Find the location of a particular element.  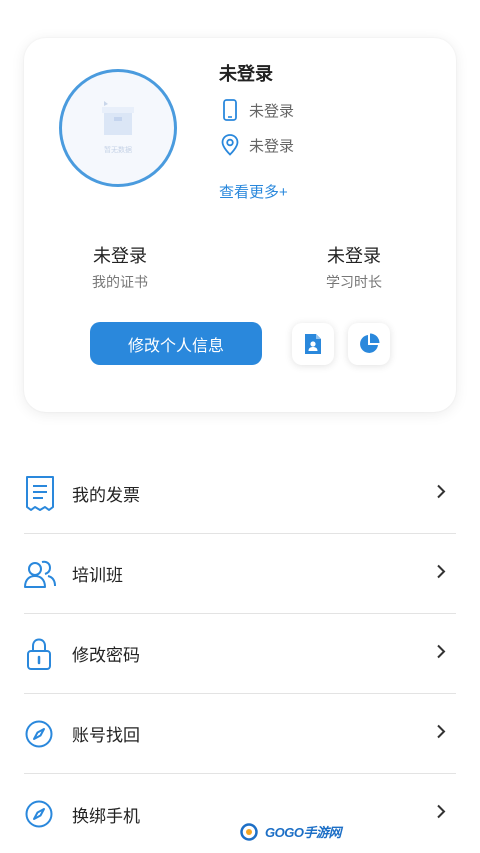

menu-item-invoice: 我的发票 is located at coordinates (240, 494).